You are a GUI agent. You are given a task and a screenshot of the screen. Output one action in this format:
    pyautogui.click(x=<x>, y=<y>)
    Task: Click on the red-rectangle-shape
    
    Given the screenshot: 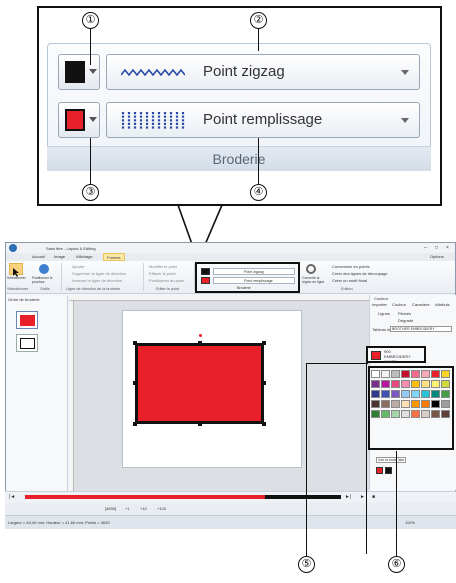 What is the action you would take?
    pyautogui.click(x=199, y=383)
    